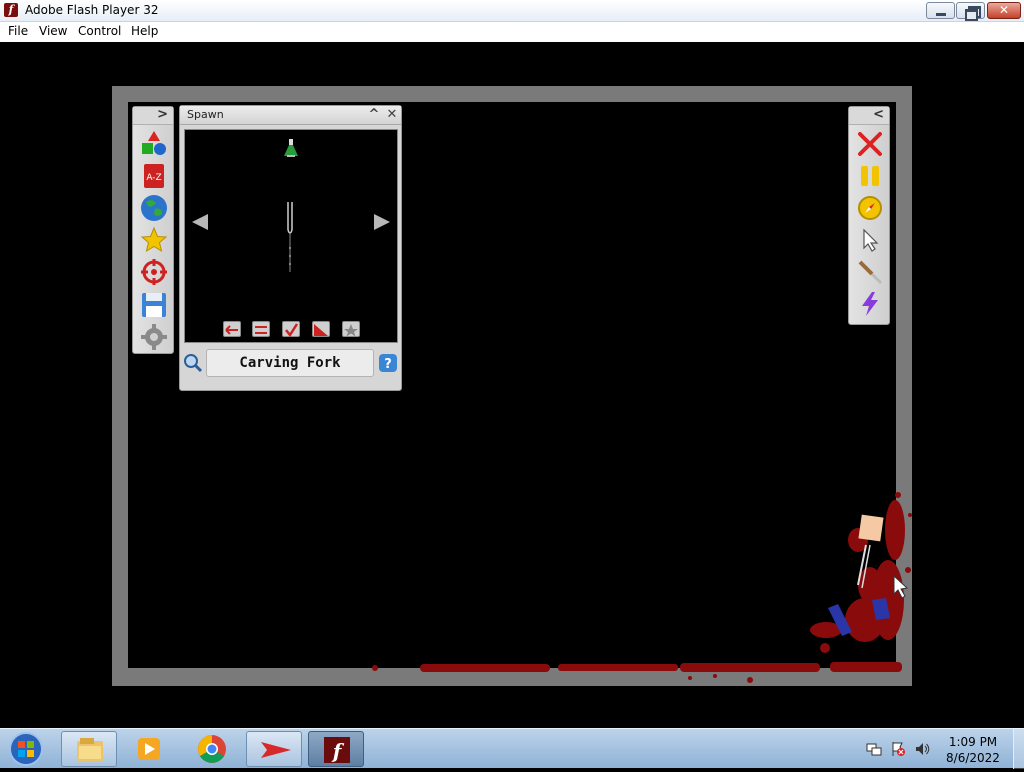 The width and height of the screenshot is (1024, 772). I want to click on left-toolbar: > A-Z, so click(153, 230).